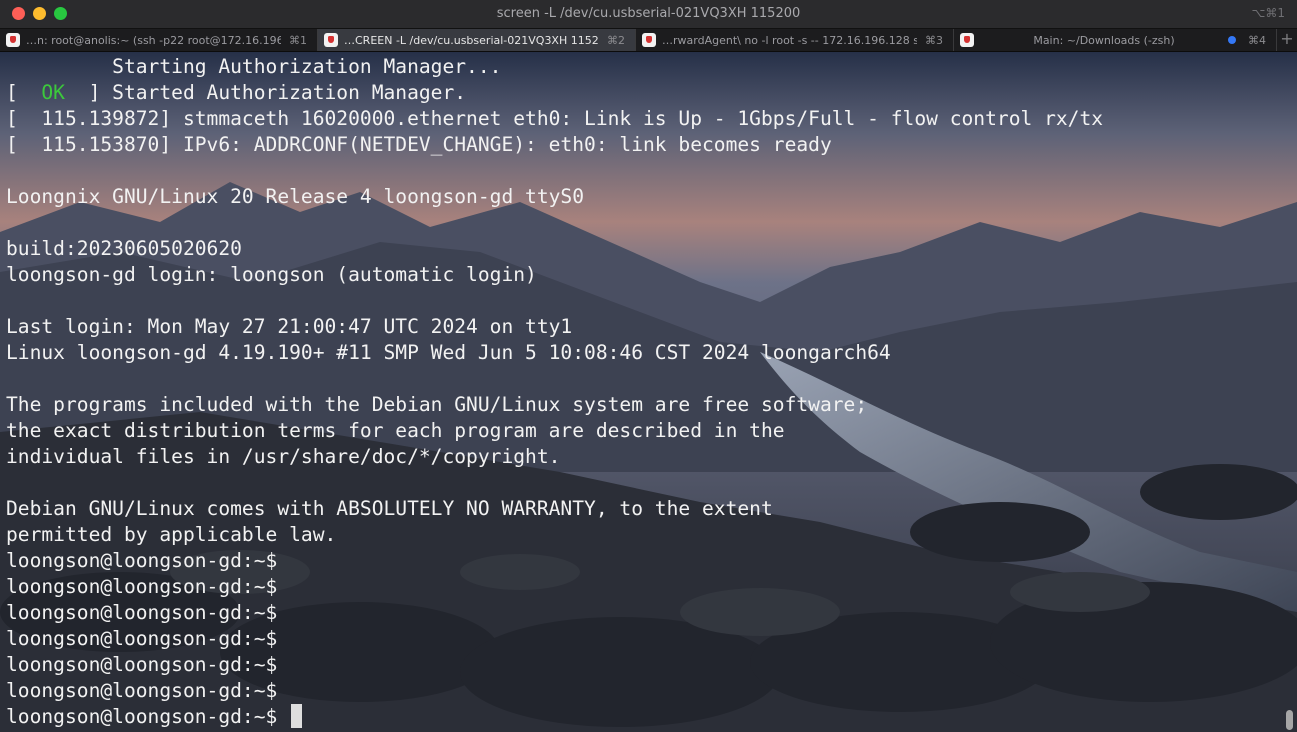 This screenshot has width=1297, height=732. I want to click on status-ok: OK, so click(53, 92).